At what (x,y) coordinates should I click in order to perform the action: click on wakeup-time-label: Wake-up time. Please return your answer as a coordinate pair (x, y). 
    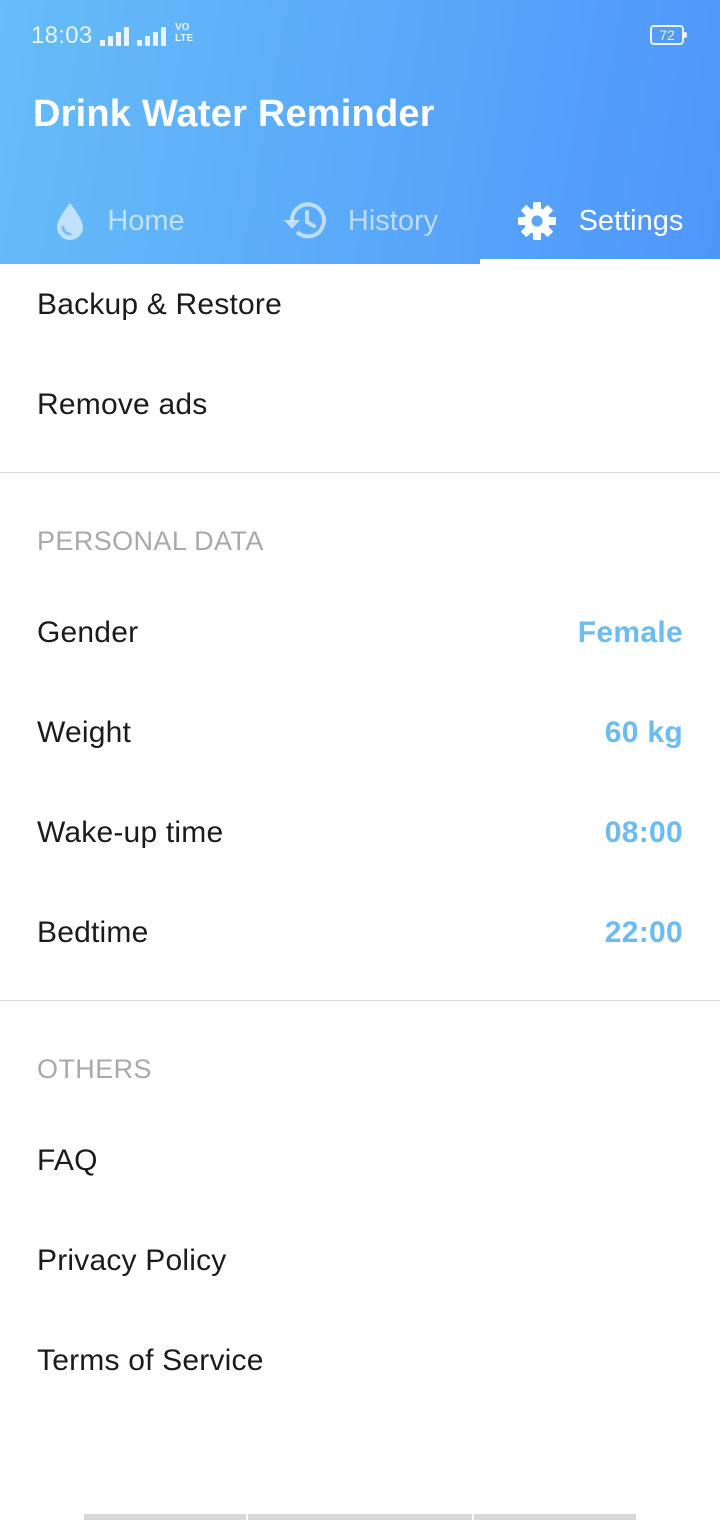
    Looking at the image, I should click on (130, 832).